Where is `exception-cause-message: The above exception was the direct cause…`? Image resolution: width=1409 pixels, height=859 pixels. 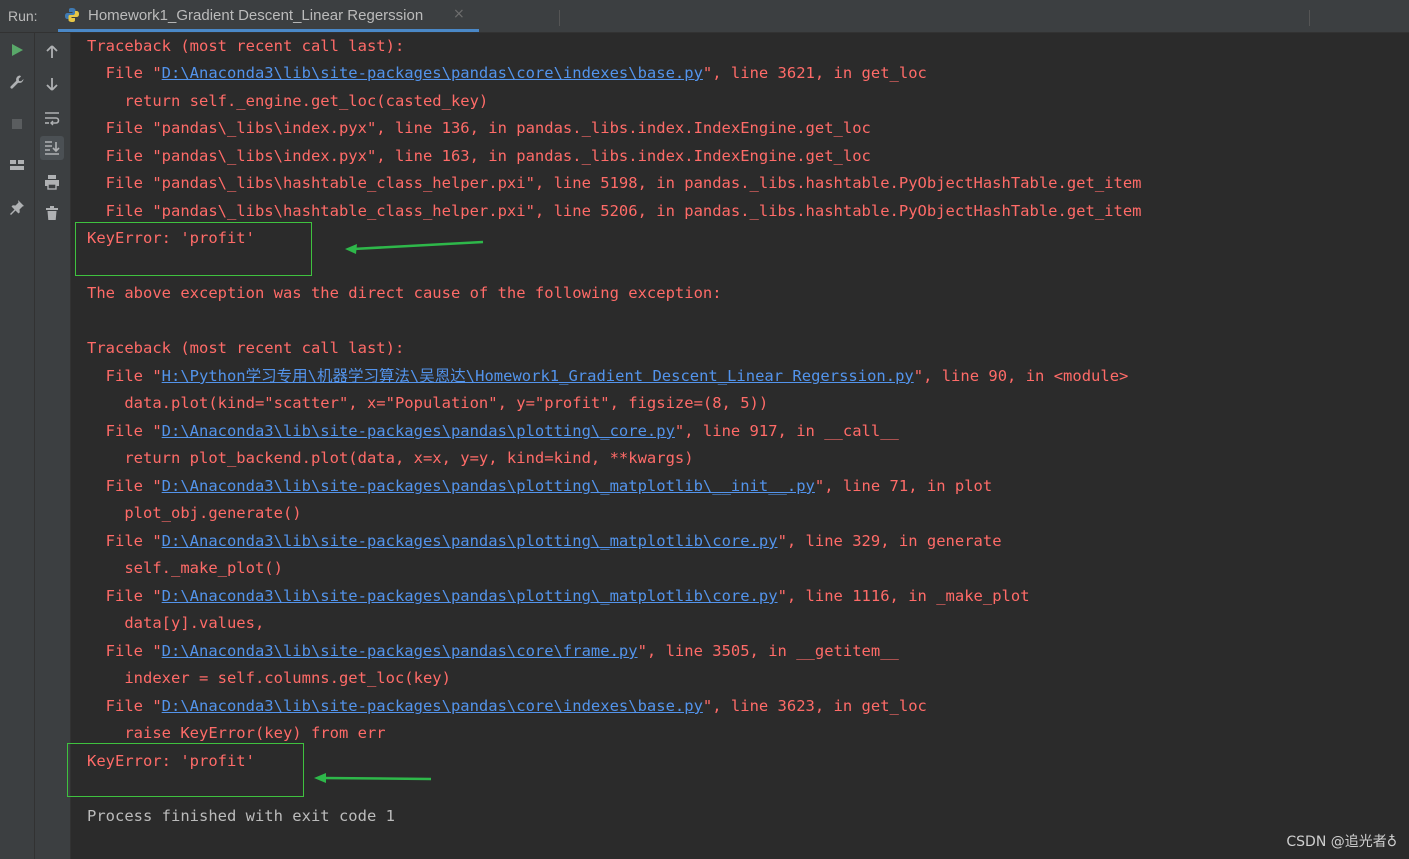 exception-cause-message: The above exception was the direct cause… is located at coordinates (404, 293).